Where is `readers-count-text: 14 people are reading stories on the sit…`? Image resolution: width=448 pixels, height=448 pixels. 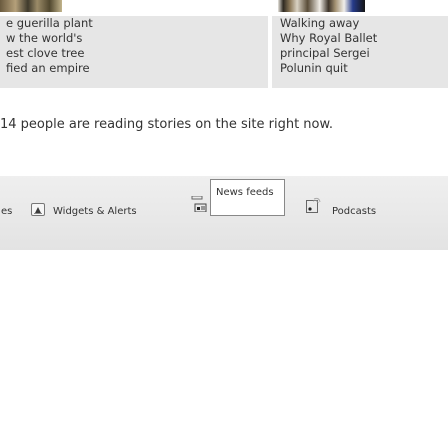 readers-count-text: 14 people are reading stories on the sit… is located at coordinates (167, 124).